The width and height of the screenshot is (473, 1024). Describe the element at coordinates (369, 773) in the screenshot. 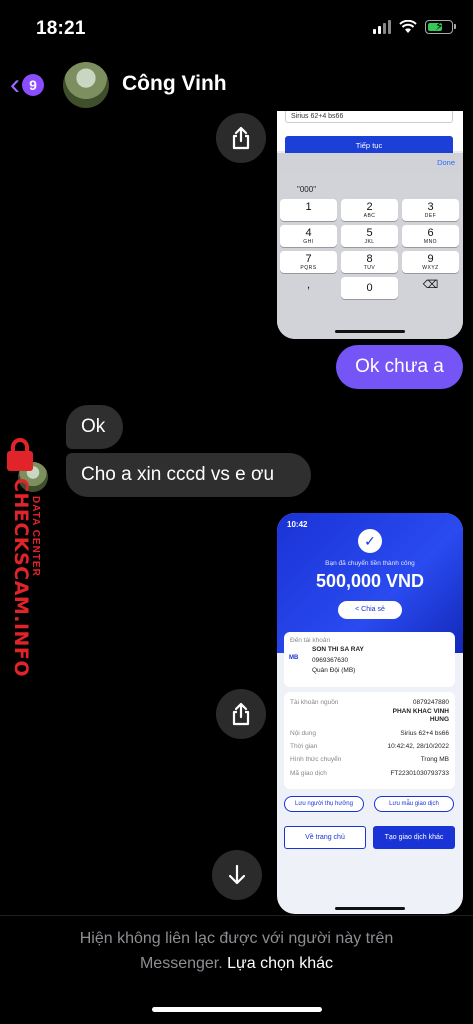

I see `detail-row: Mã giao dịch FT22301030793733` at that location.